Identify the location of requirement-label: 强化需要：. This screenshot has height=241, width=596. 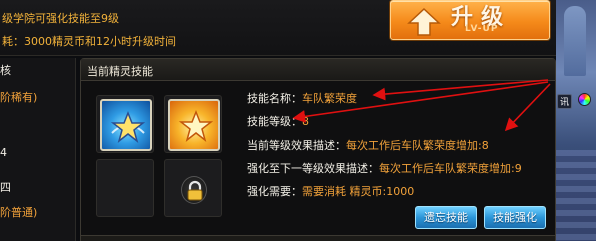
(274, 191).